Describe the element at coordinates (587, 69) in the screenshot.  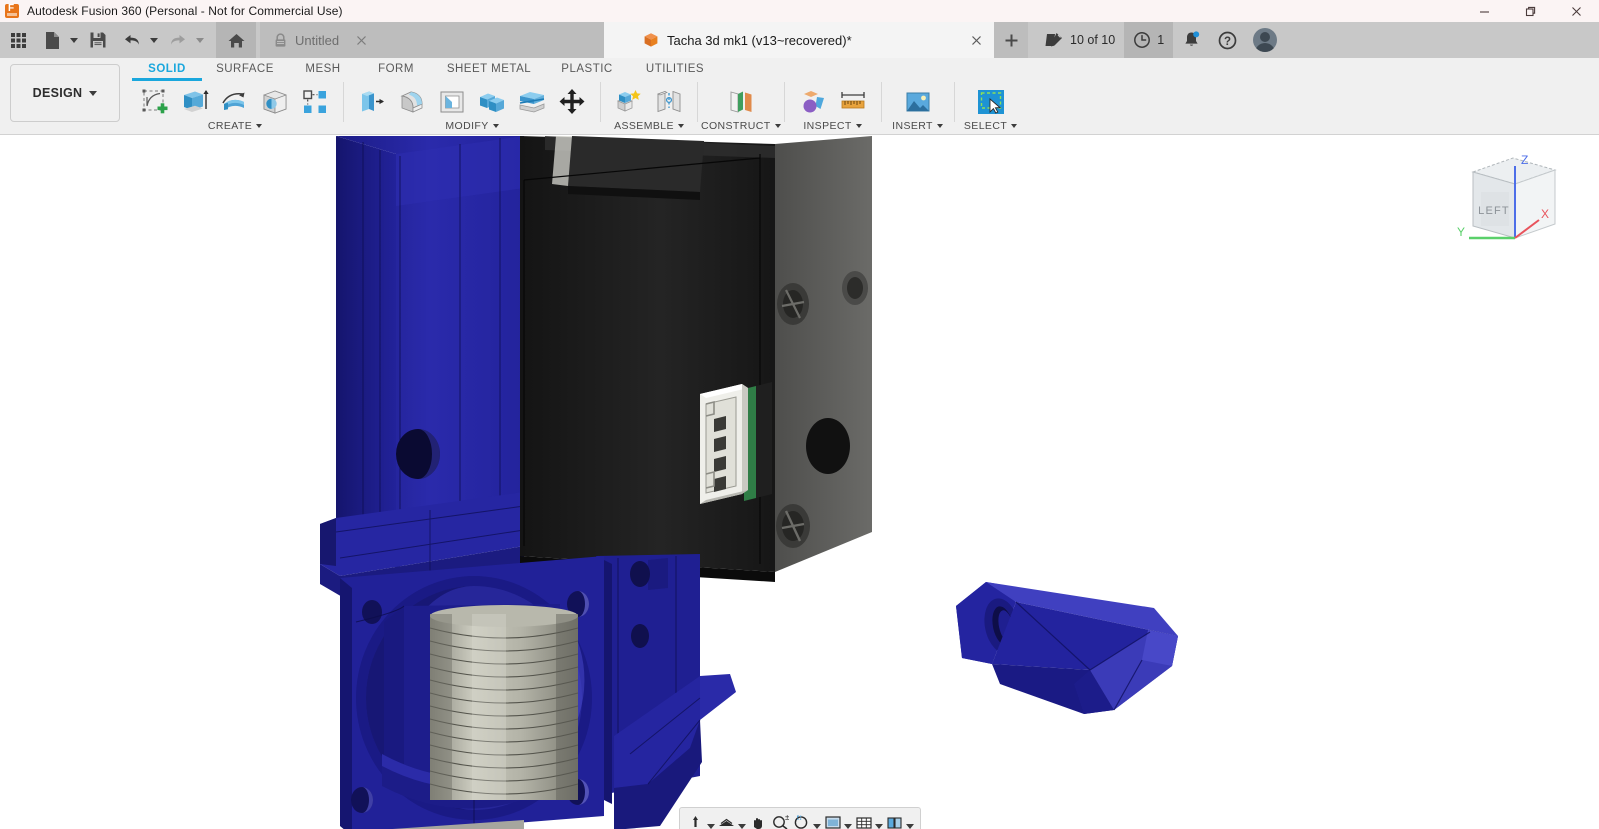
I see `ribbon-tab-plastic: PLASTIC` at that location.